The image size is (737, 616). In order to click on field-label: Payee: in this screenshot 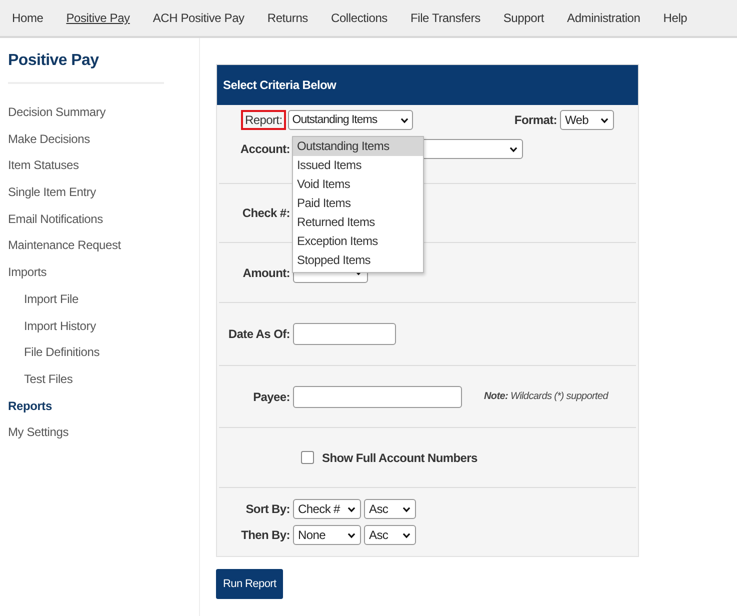, I will do `click(271, 397)`.